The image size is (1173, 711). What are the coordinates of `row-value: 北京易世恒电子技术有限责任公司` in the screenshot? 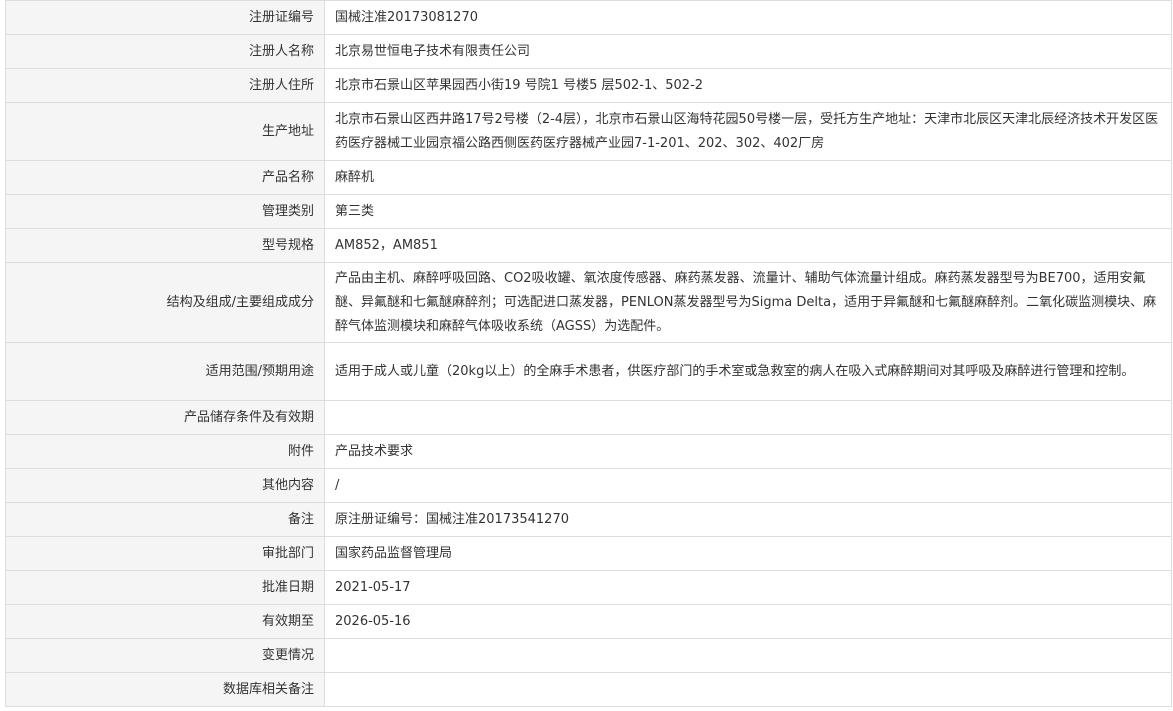 It's located at (748, 51).